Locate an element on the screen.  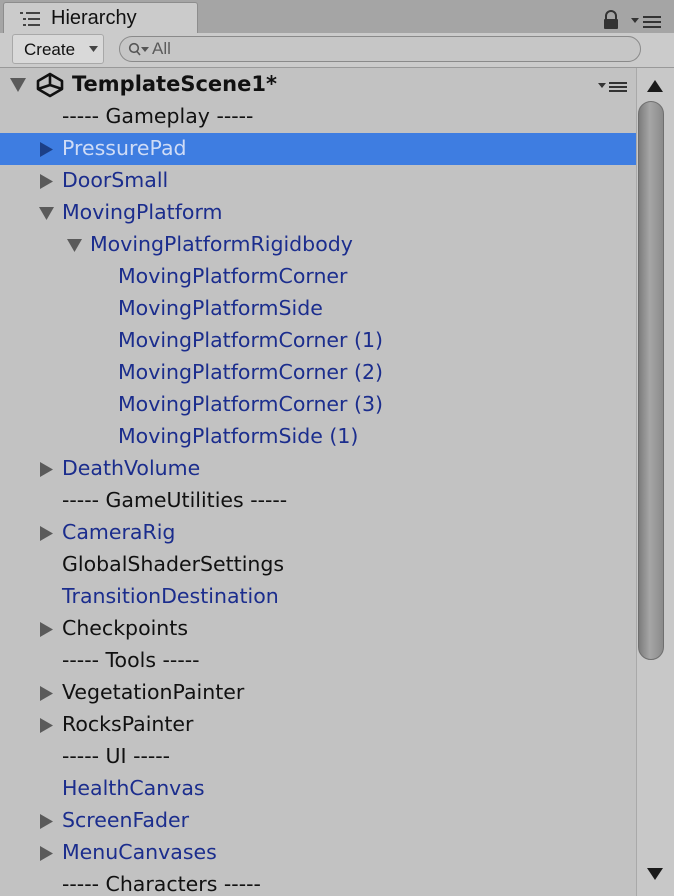
hierarchy-row: MovingPlatform is located at coordinates (318, 213).